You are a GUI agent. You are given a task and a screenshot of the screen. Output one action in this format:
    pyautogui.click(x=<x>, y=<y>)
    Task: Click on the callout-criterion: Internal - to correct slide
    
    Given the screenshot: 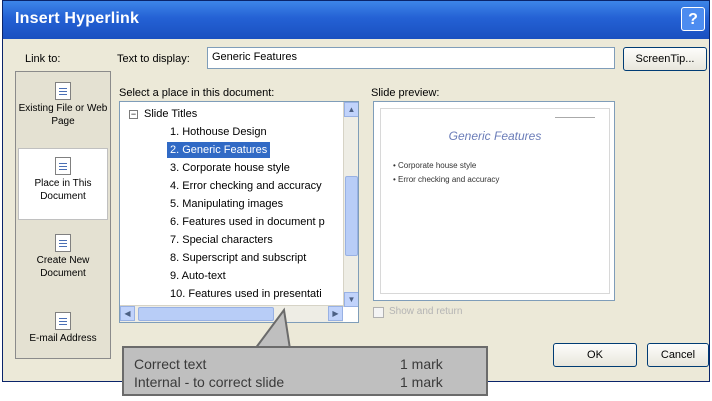 What is the action you would take?
    pyautogui.click(x=209, y=382)
    